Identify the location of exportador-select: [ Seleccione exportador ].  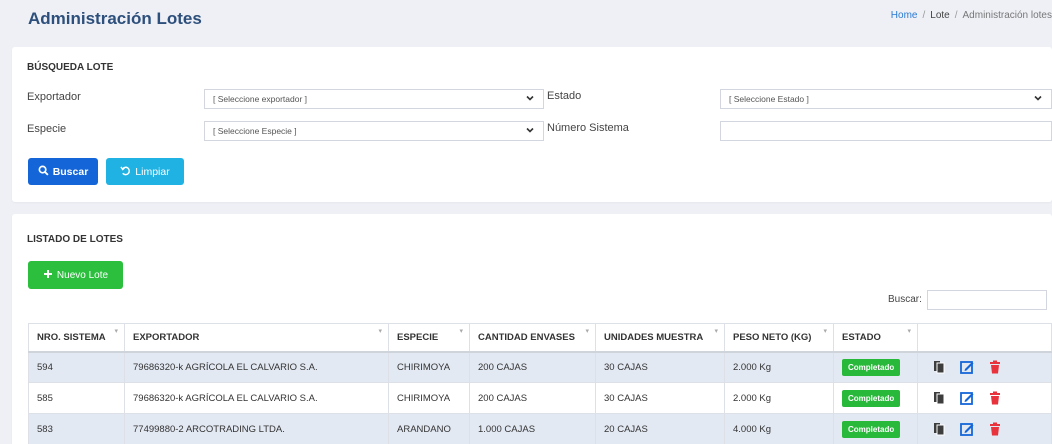
(374, 99).